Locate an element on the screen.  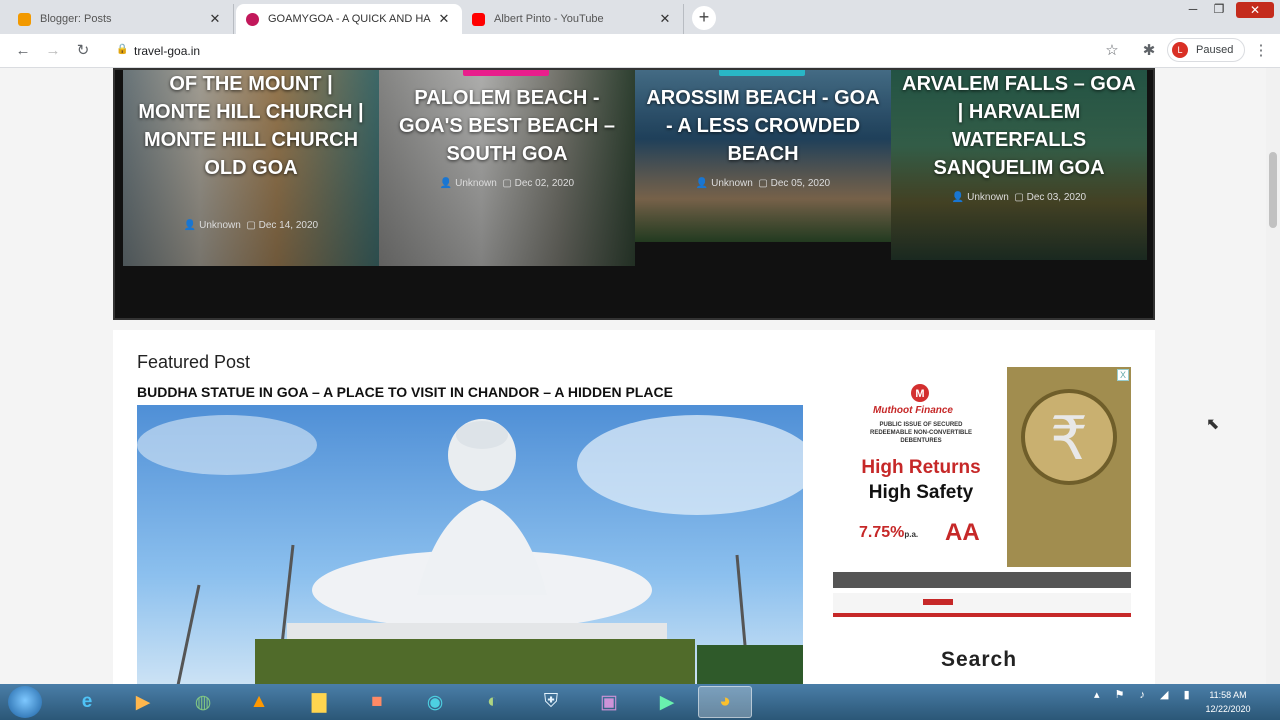
post-meta: 👤 Unknown ▢ Dec 02, 2020 is located at coordinates (507, 183).